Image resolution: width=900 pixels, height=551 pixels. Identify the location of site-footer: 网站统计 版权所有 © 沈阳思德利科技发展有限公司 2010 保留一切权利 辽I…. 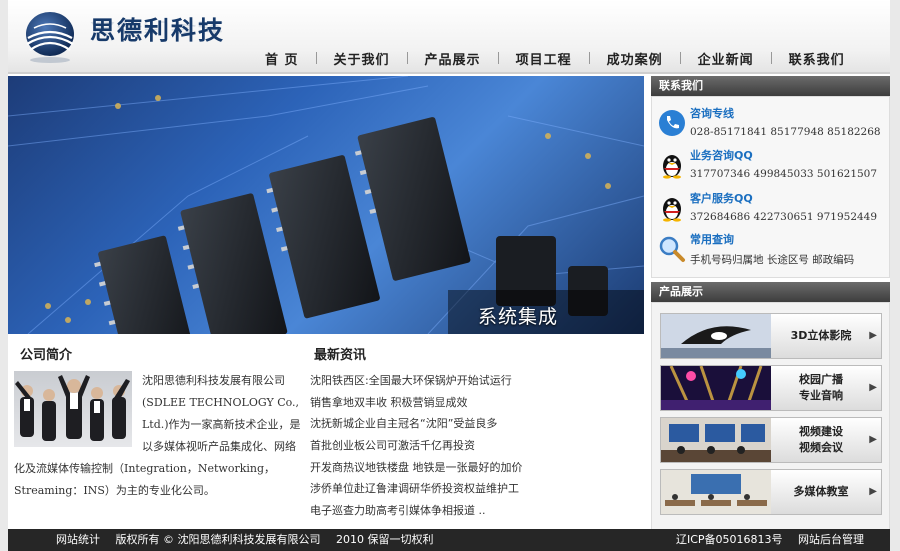
(449, 540).